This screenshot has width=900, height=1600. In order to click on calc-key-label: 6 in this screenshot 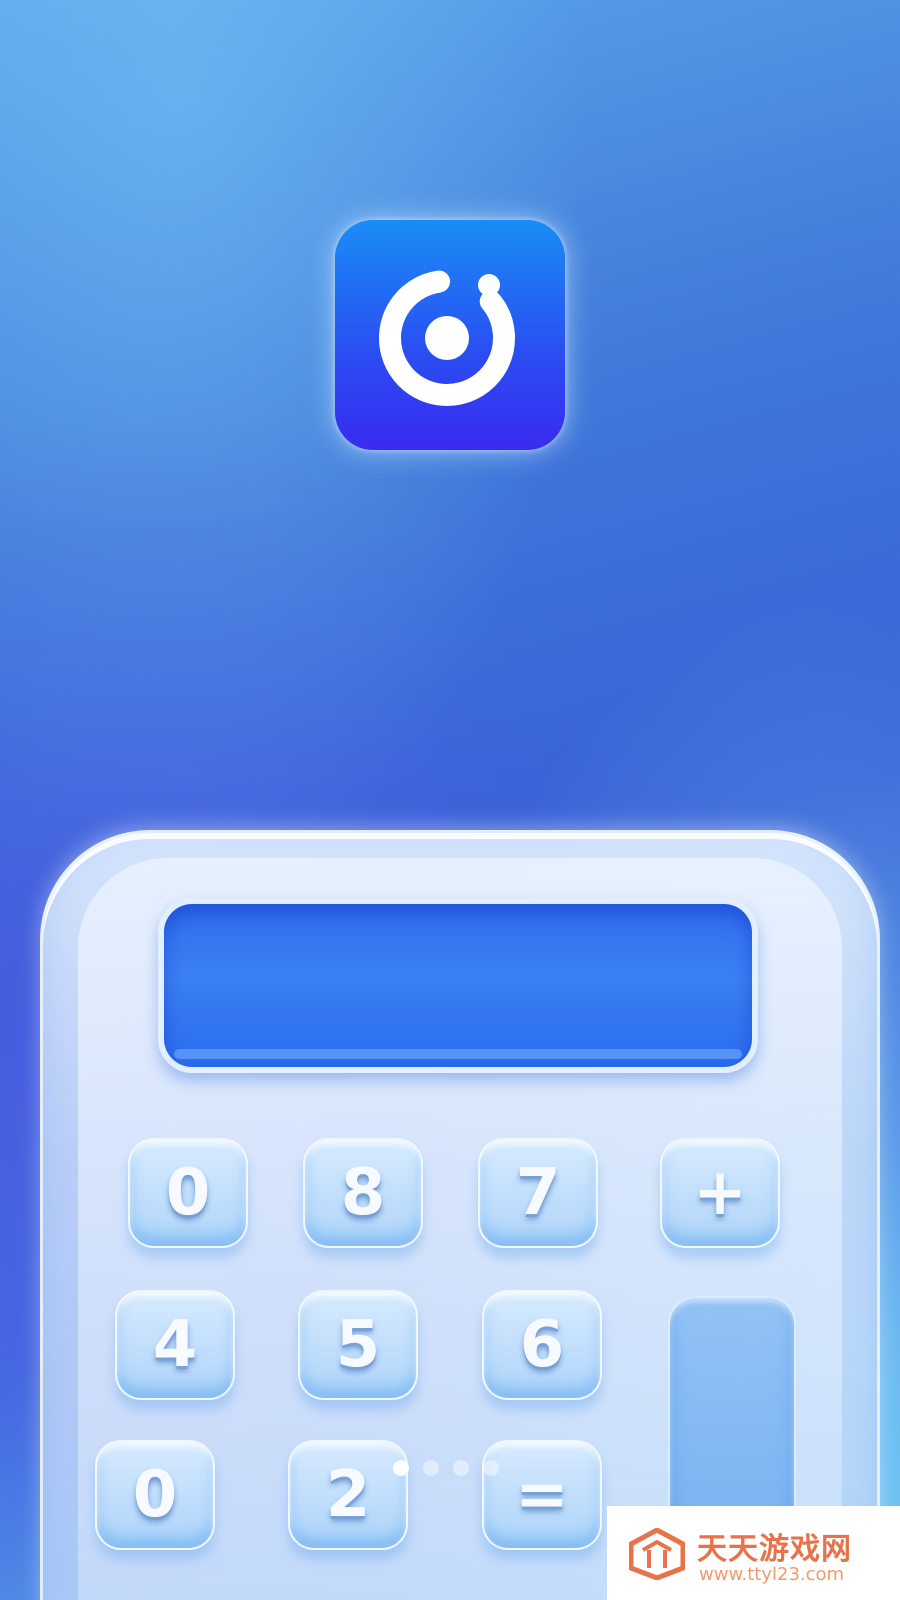, I will do `click(542, 1345)`.